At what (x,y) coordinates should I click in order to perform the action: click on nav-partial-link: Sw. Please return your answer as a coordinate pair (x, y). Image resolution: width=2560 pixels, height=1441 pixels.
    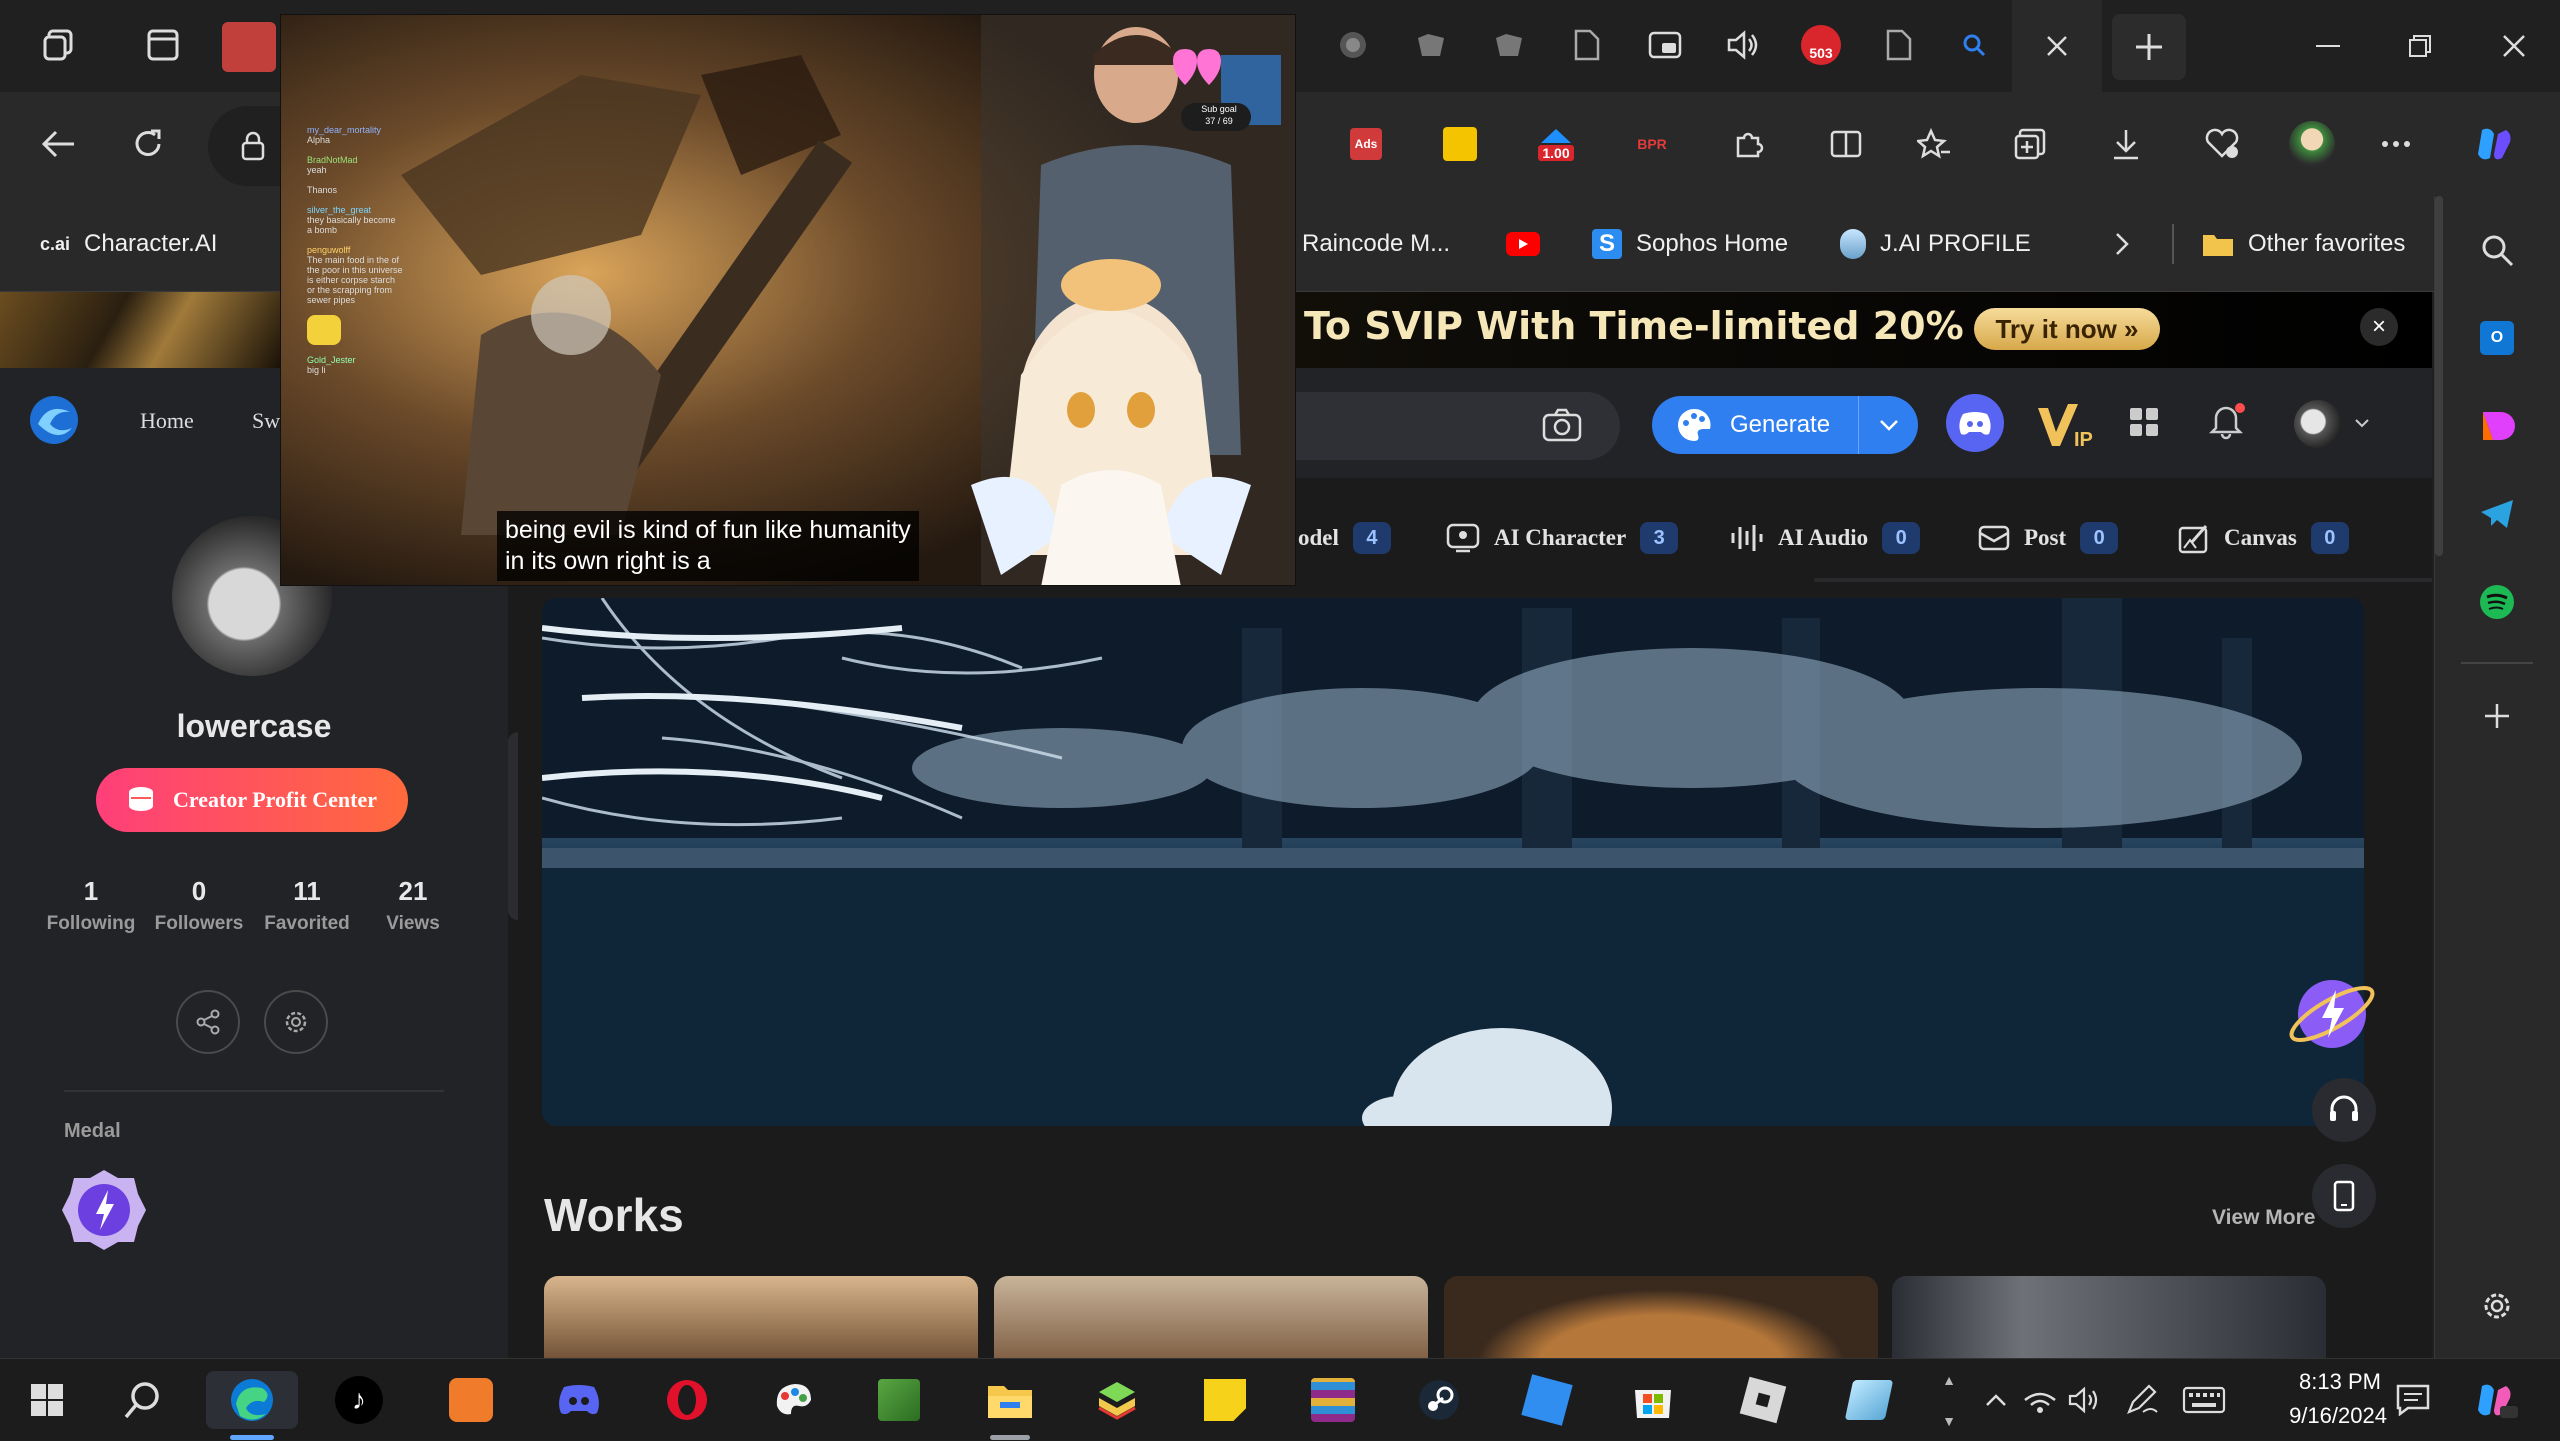
    Looking at the image, I should click on (266, 421).